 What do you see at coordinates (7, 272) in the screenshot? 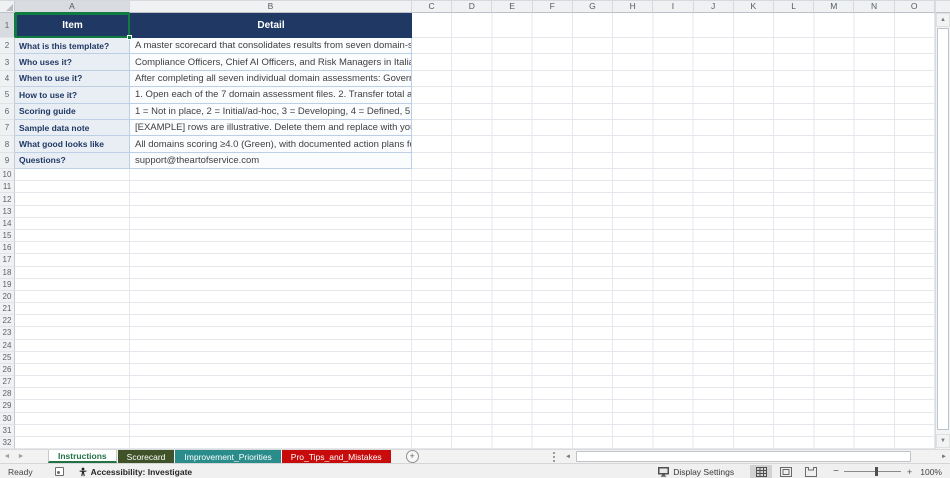
I see `row-header-18: 18` at bounding box center [7, 272].